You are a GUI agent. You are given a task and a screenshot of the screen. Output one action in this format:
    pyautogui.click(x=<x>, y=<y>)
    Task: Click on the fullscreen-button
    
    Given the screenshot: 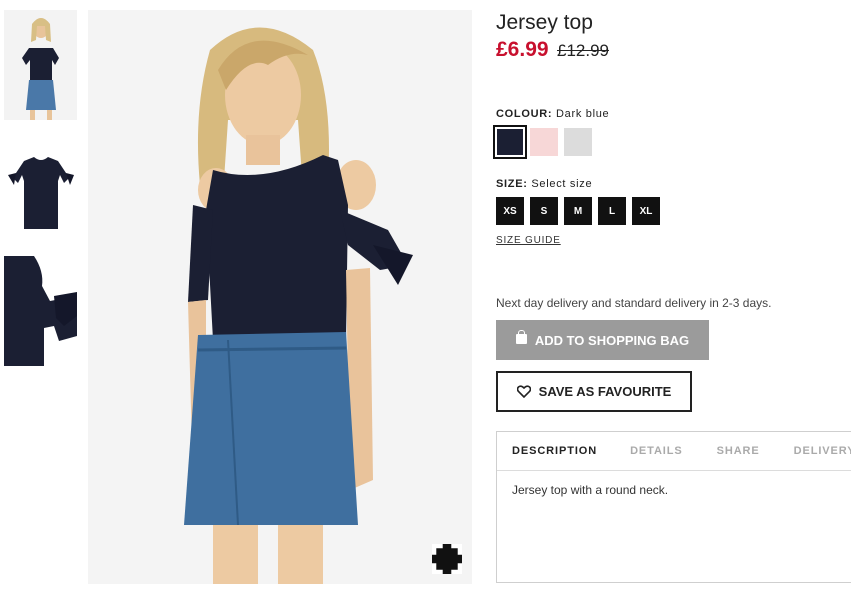 What is the action you would take?
    pyautogui.click(x=447, y=559)
    